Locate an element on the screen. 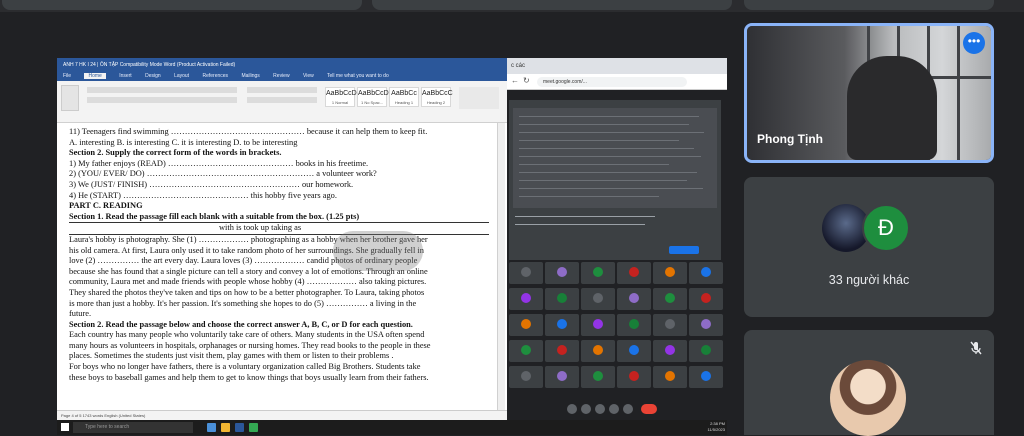  tab-home: Home is located at coordinates (95, 76).